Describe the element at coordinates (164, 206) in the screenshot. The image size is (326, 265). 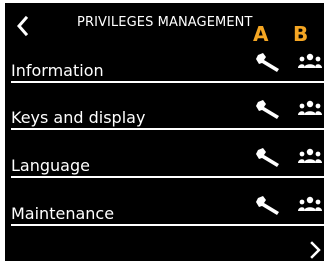
I see `row-maintenance: Maintenance` at that location.